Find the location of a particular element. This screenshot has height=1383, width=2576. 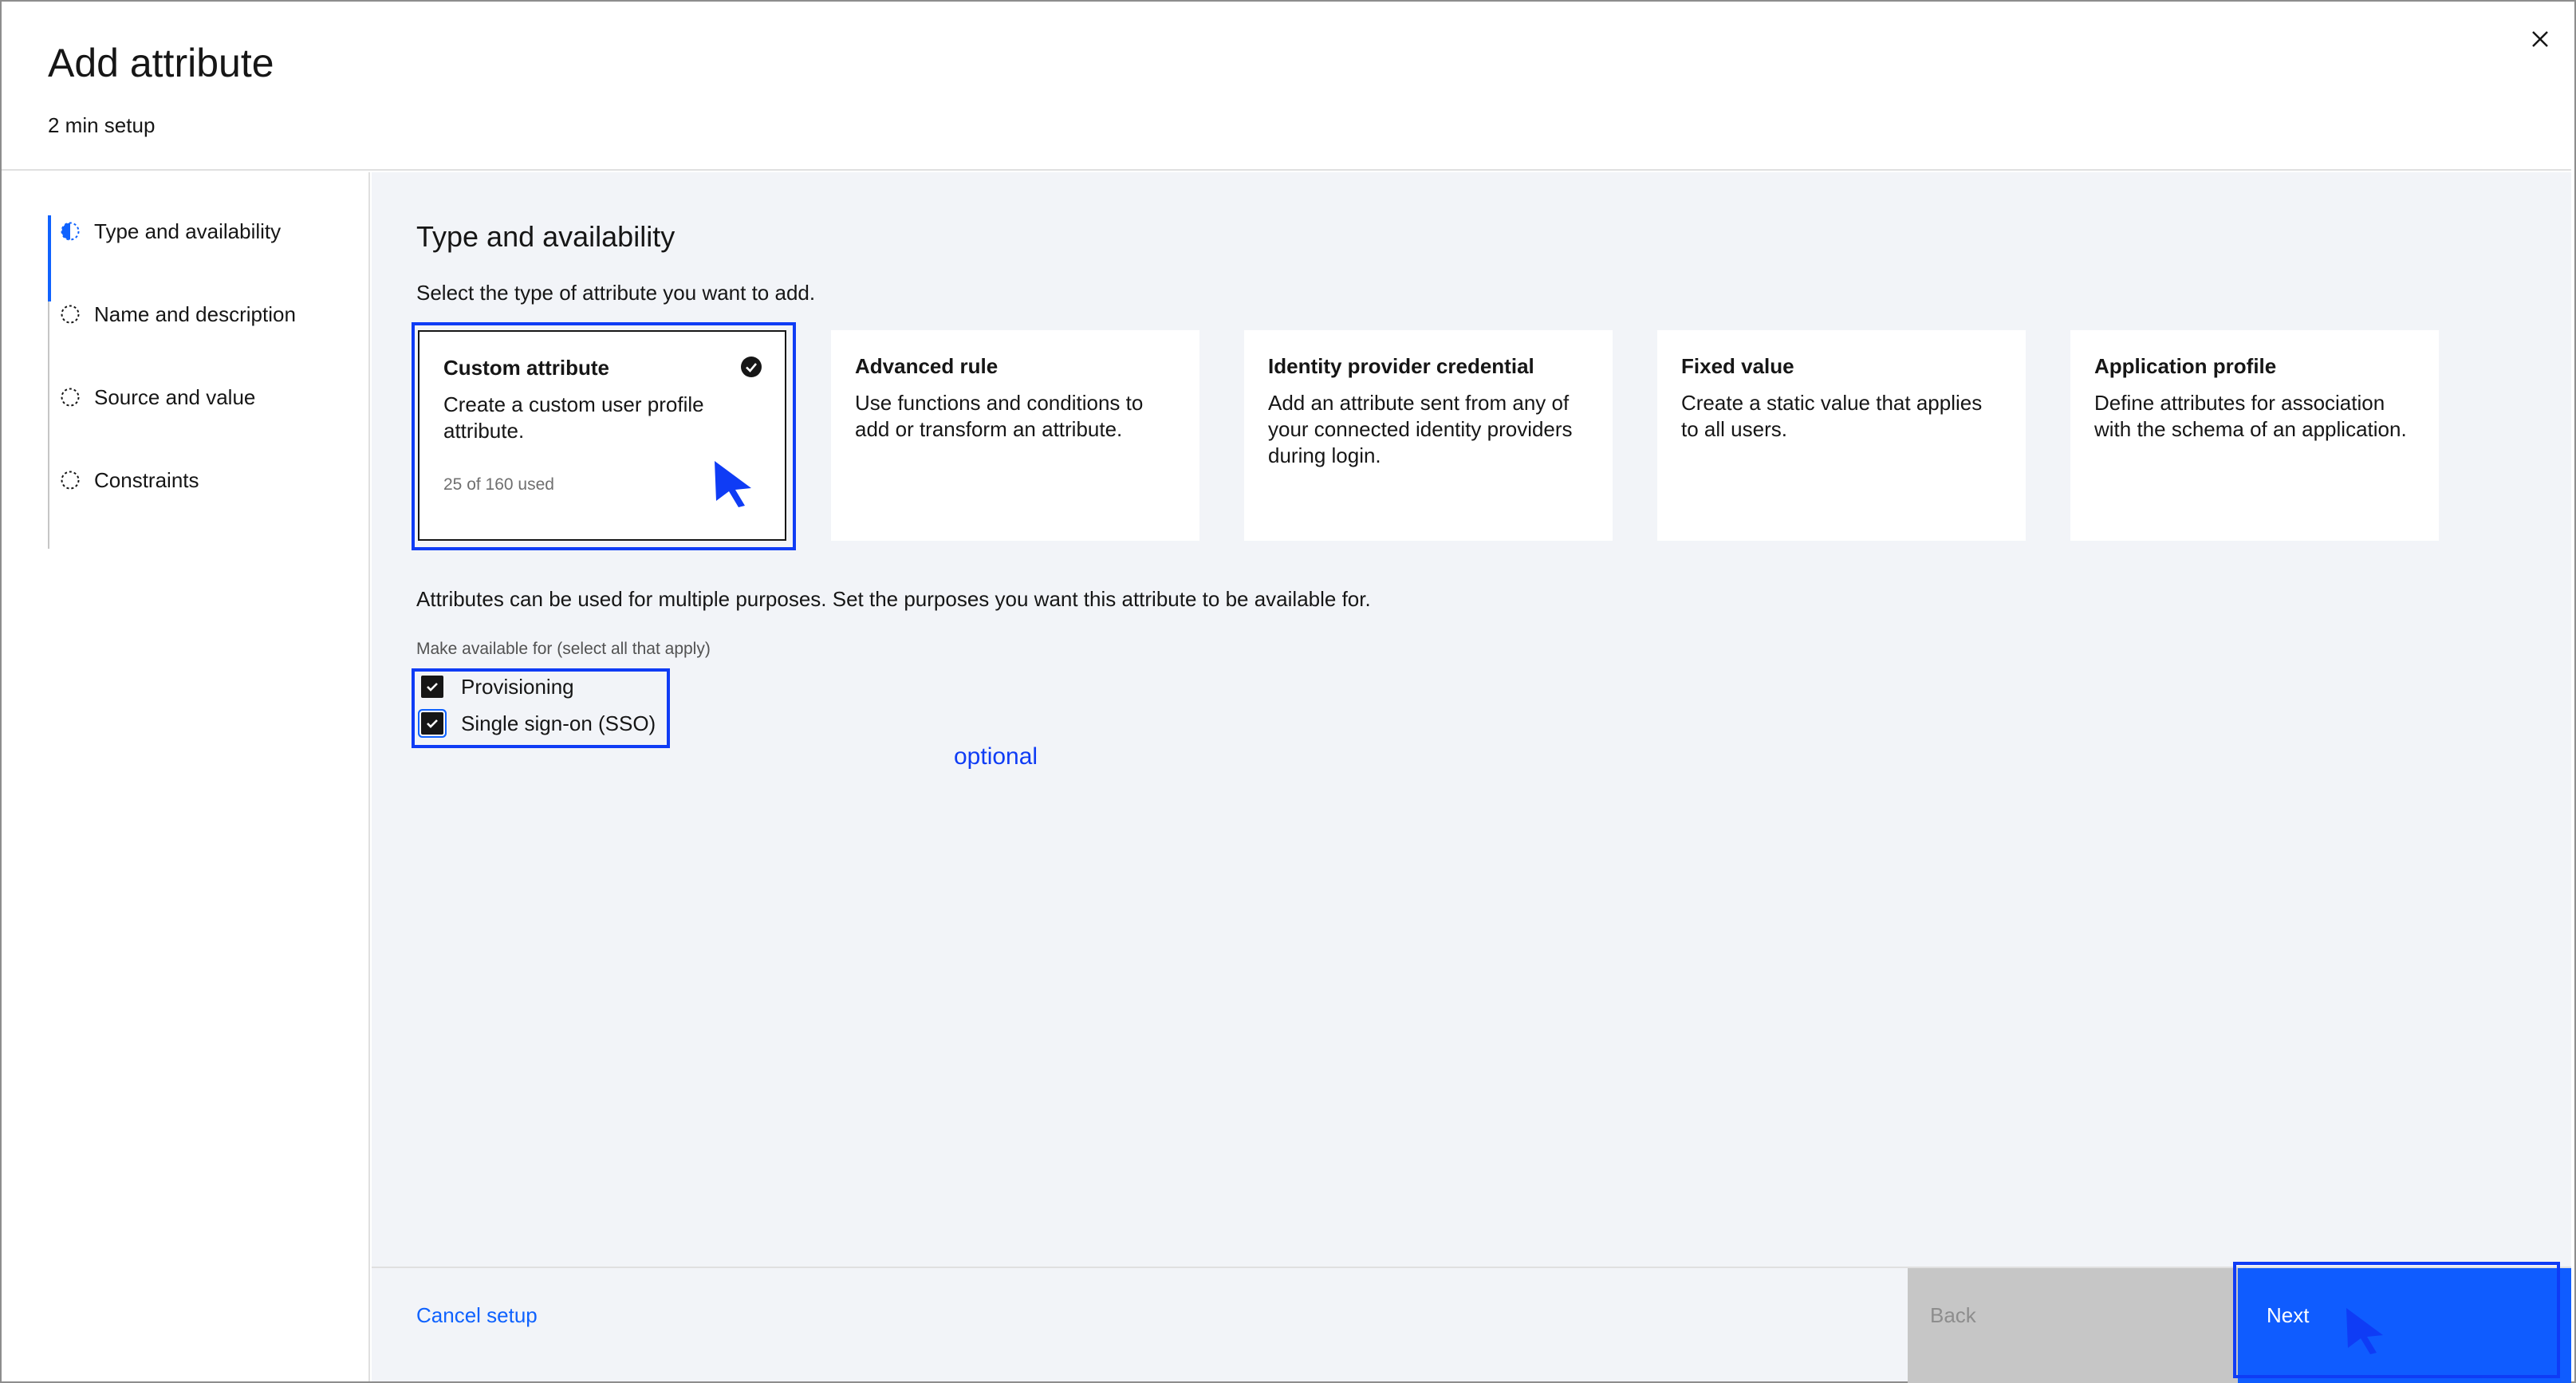

modal-footer: Cancel setup Back Next is located at coordinates (1471, 1322).